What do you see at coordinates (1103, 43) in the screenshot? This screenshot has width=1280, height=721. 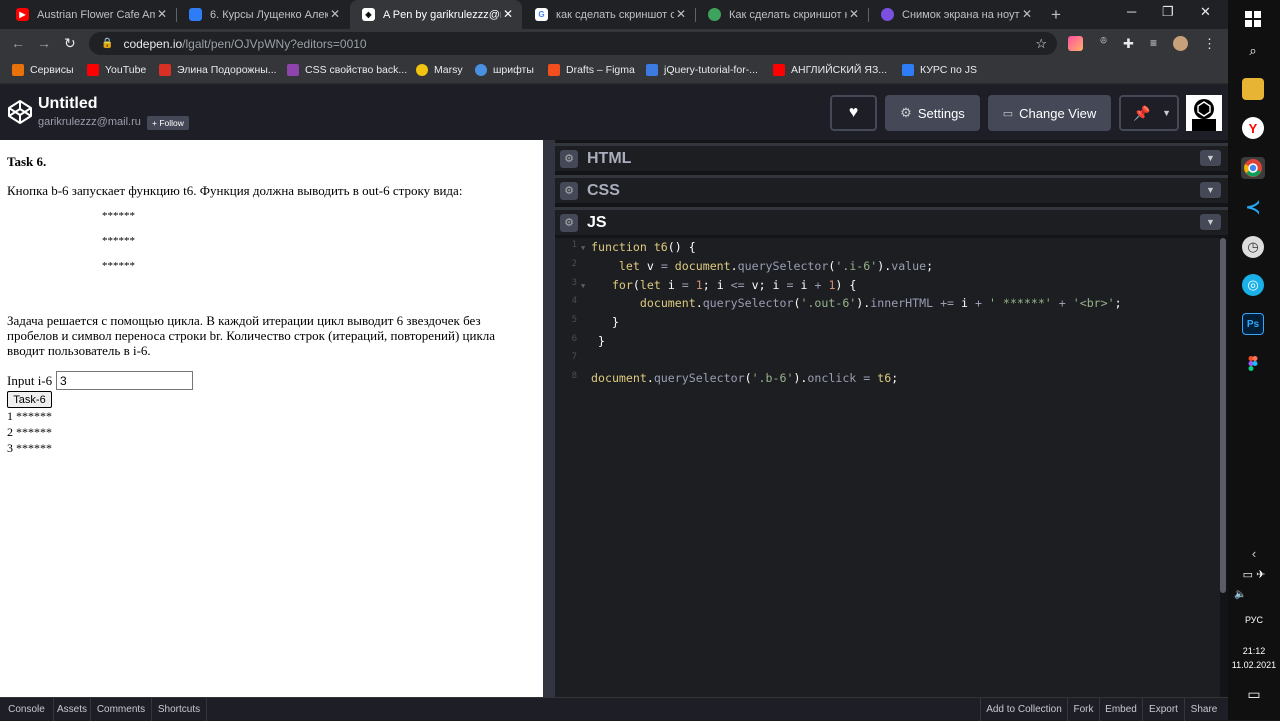 I see `extension-icon: ꔮ` at bounding box center [1103, 43].